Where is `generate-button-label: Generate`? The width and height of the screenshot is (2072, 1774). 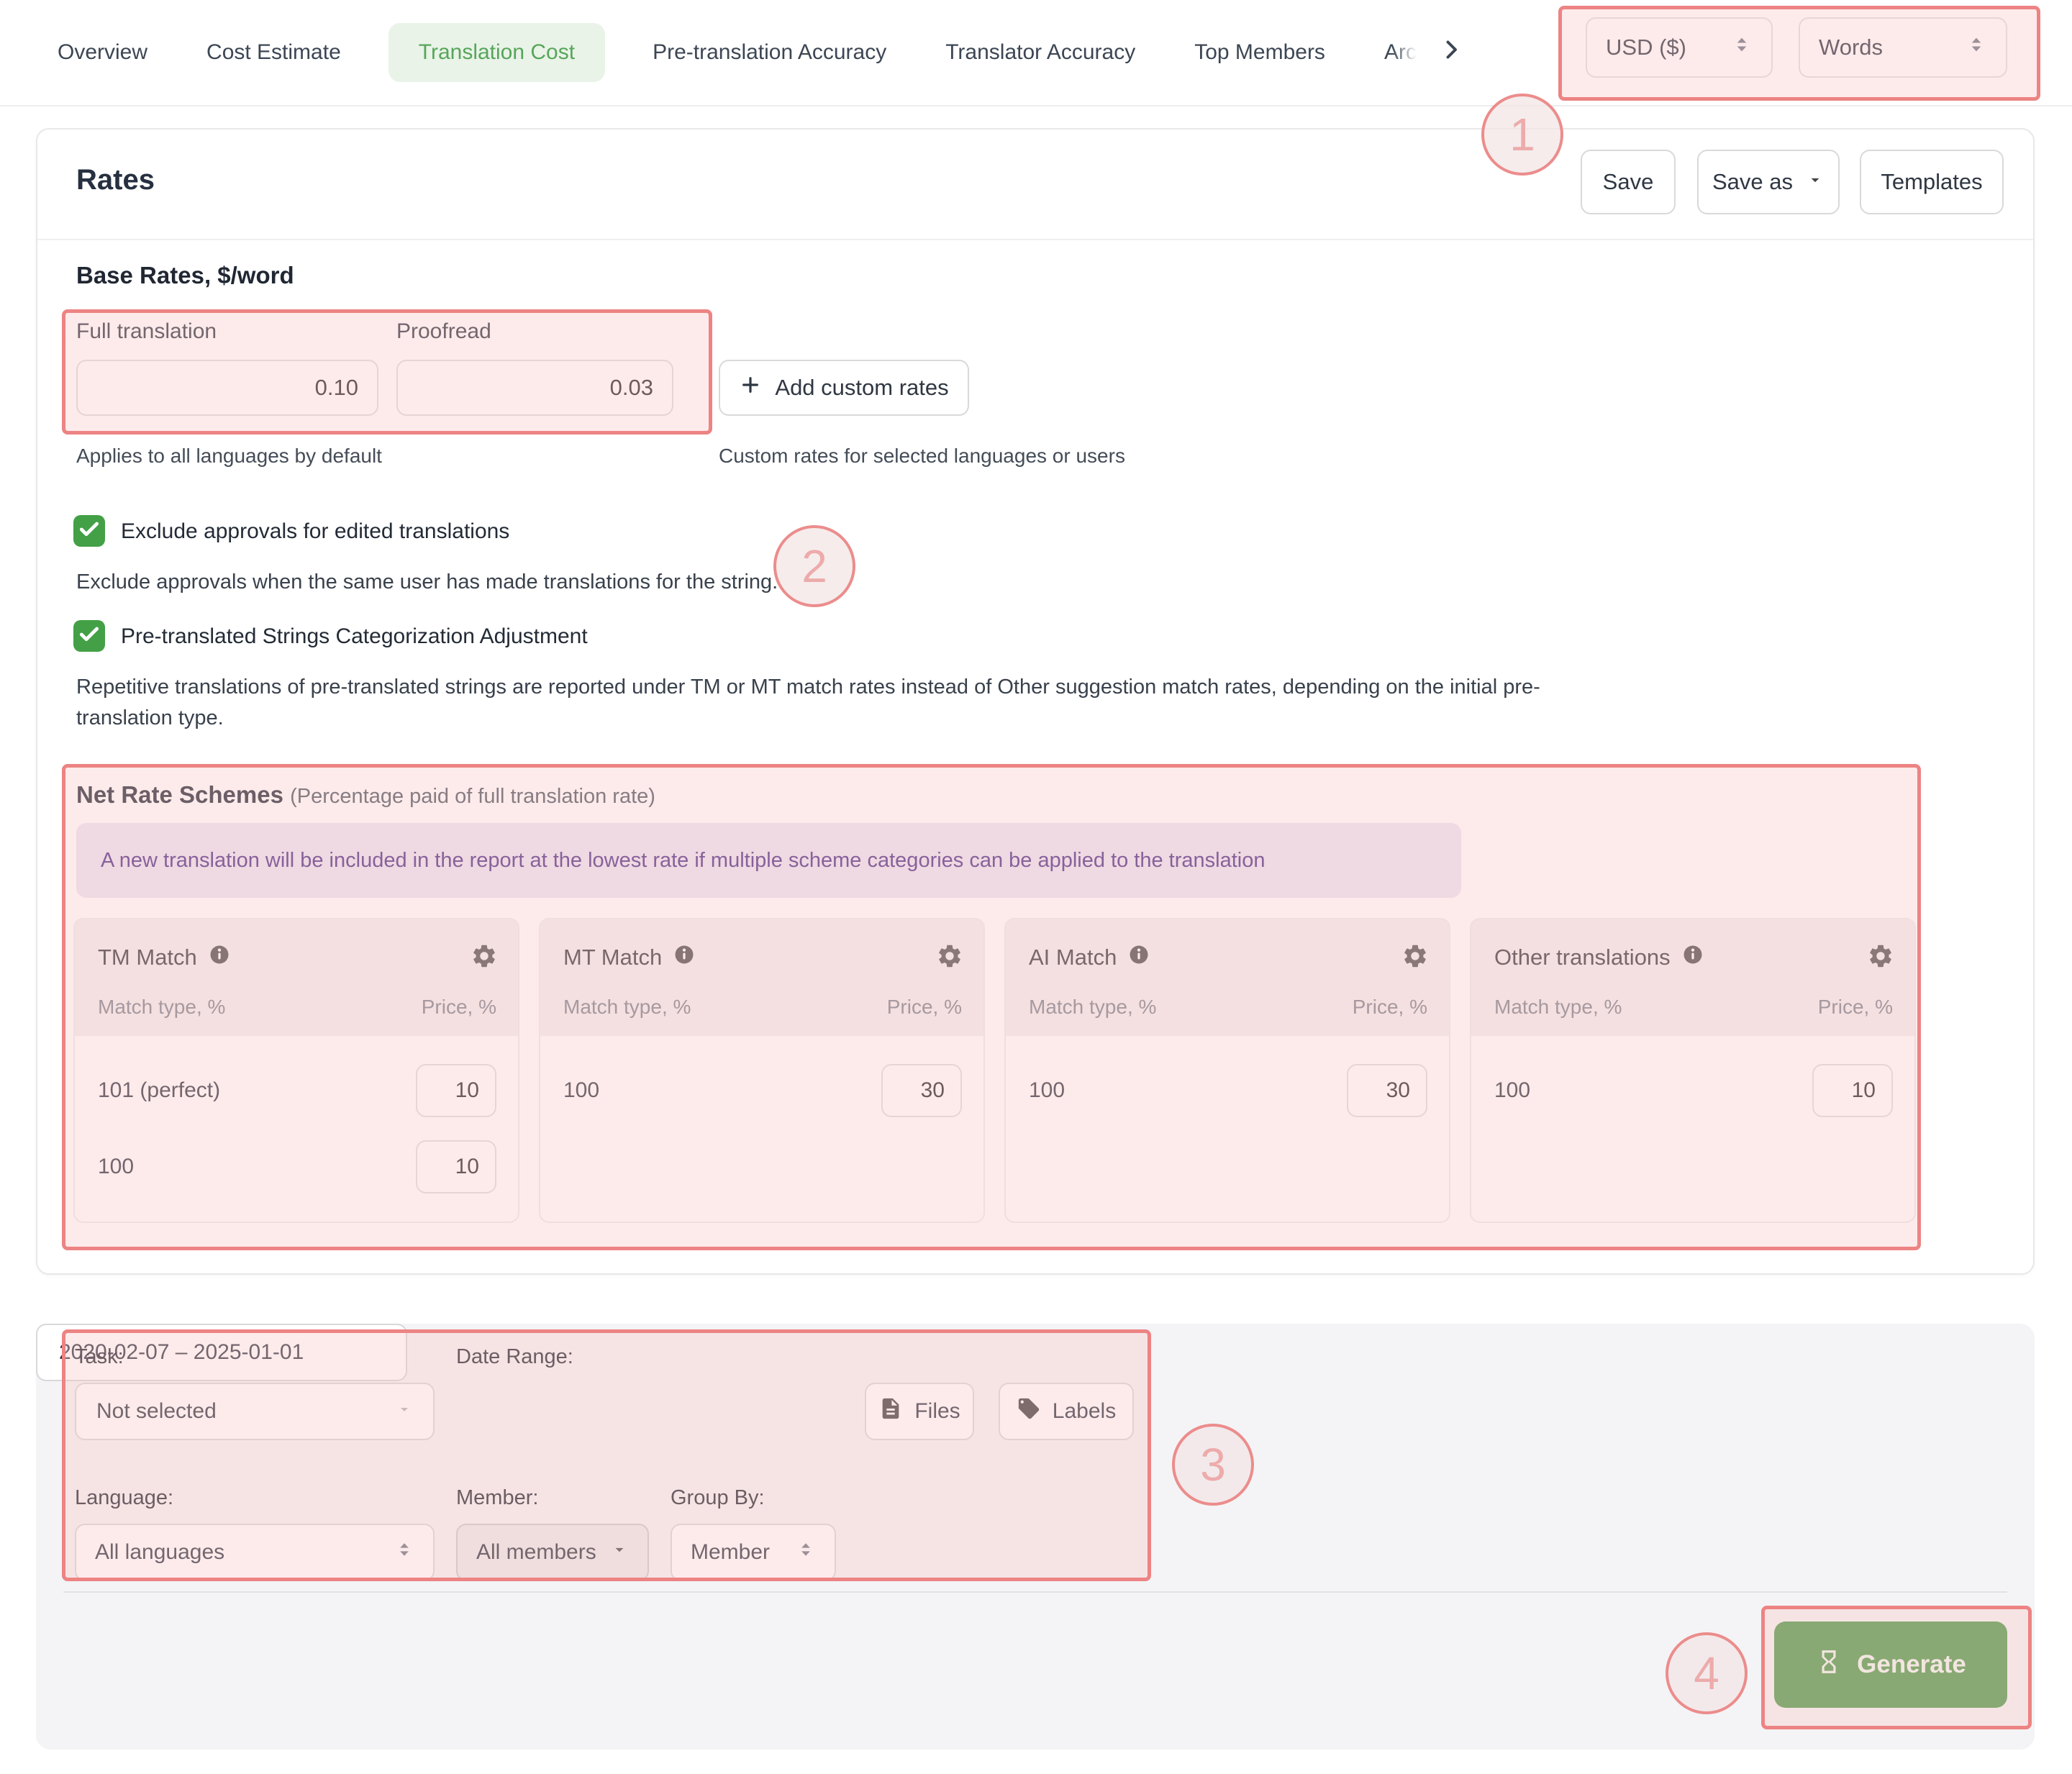
generate-button-label: Generate is located at coordinates (1912, 1664).